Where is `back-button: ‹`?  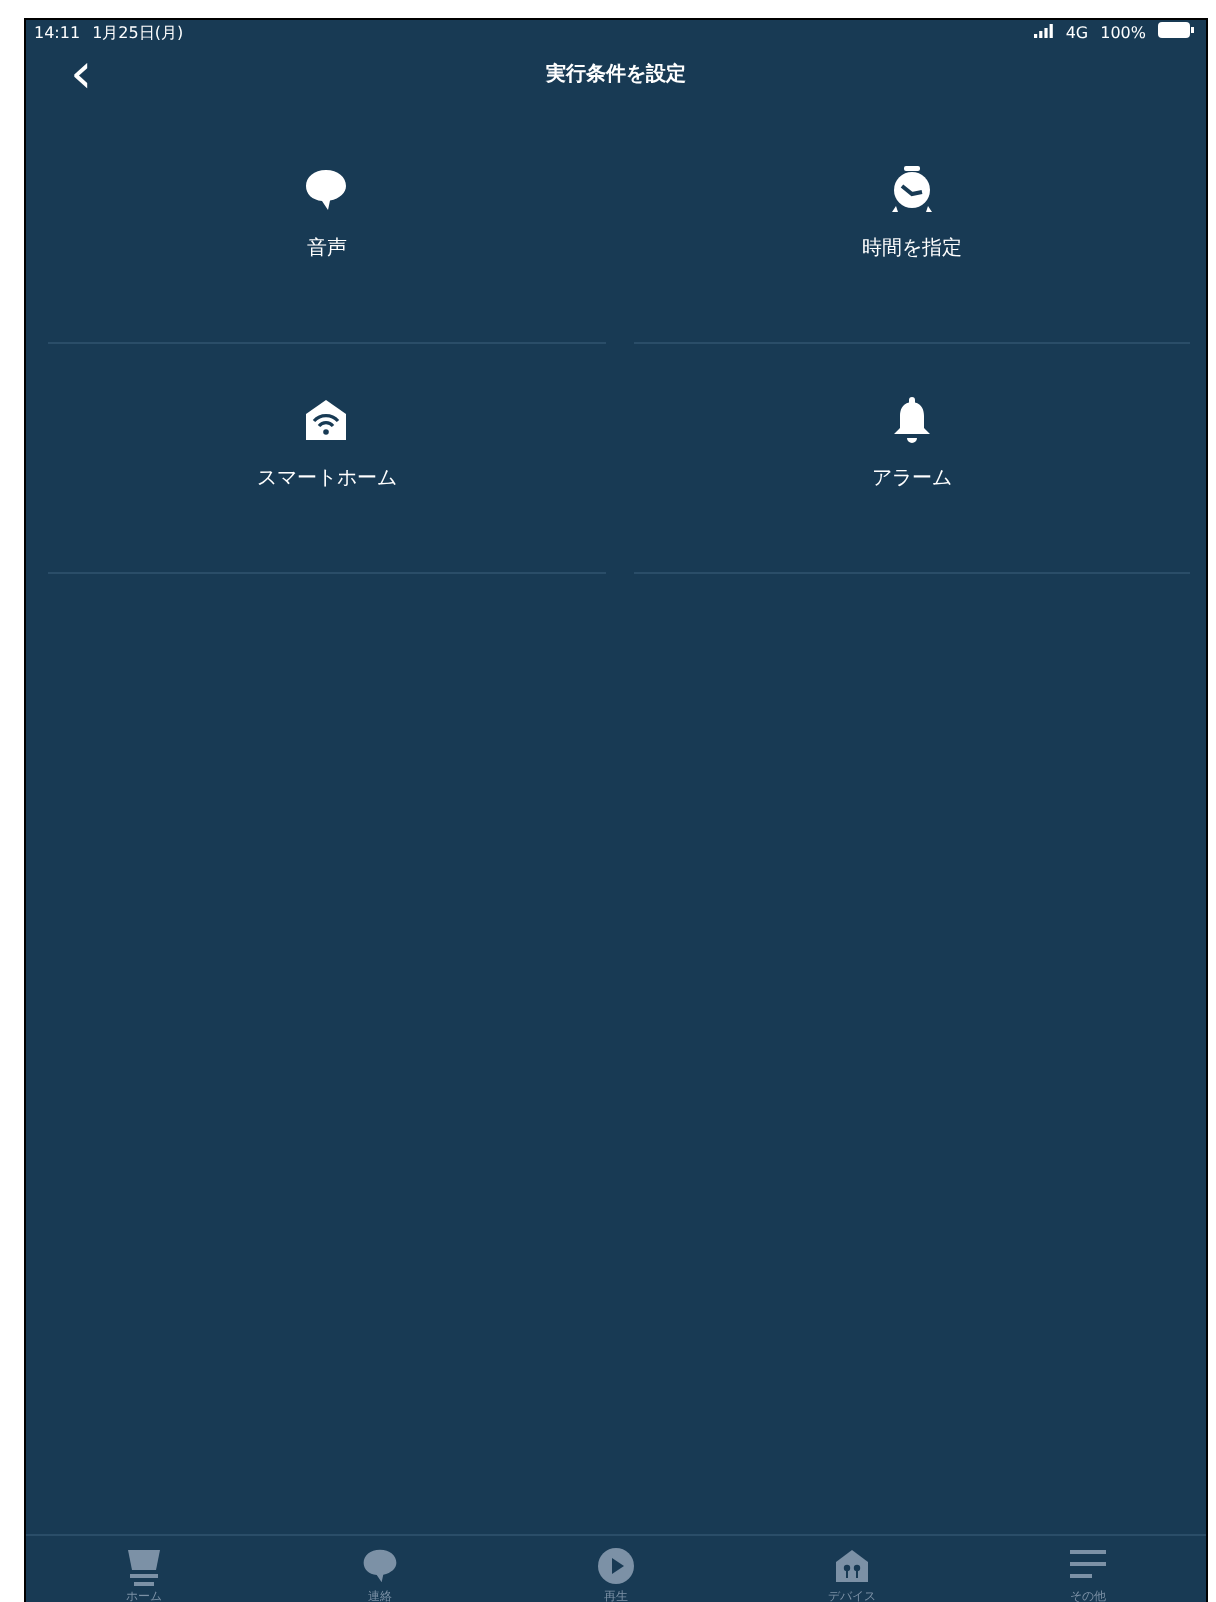
back-button: ‹ is located at coordinates (81, 74).